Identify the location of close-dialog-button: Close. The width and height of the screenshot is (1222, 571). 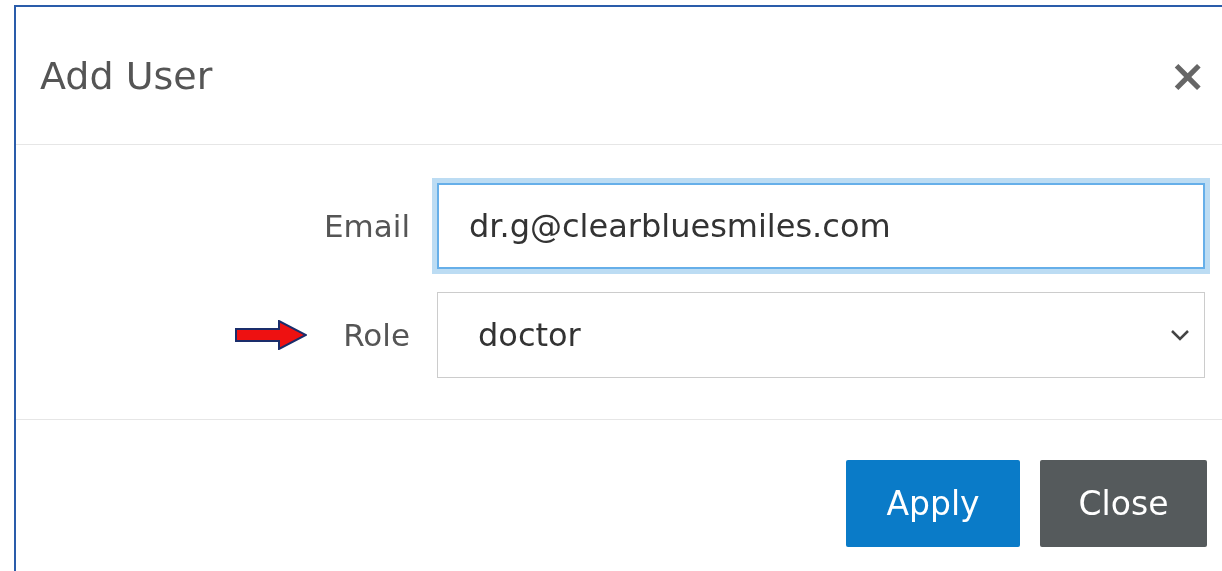
(1123, 503).